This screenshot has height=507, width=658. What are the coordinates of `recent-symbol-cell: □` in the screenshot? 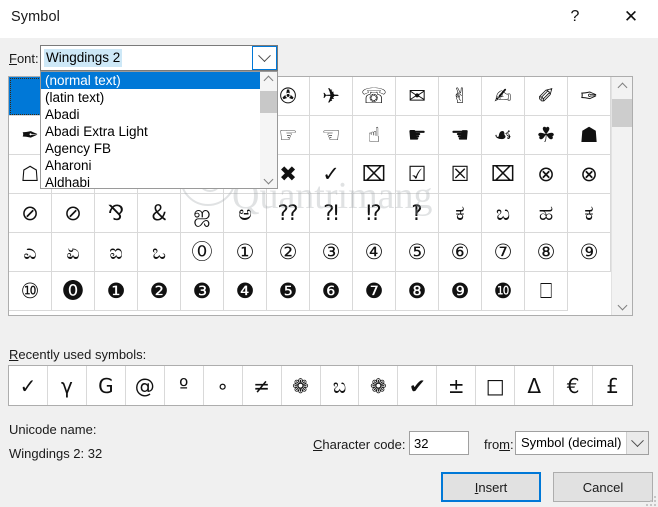 It's located at (496, 385).